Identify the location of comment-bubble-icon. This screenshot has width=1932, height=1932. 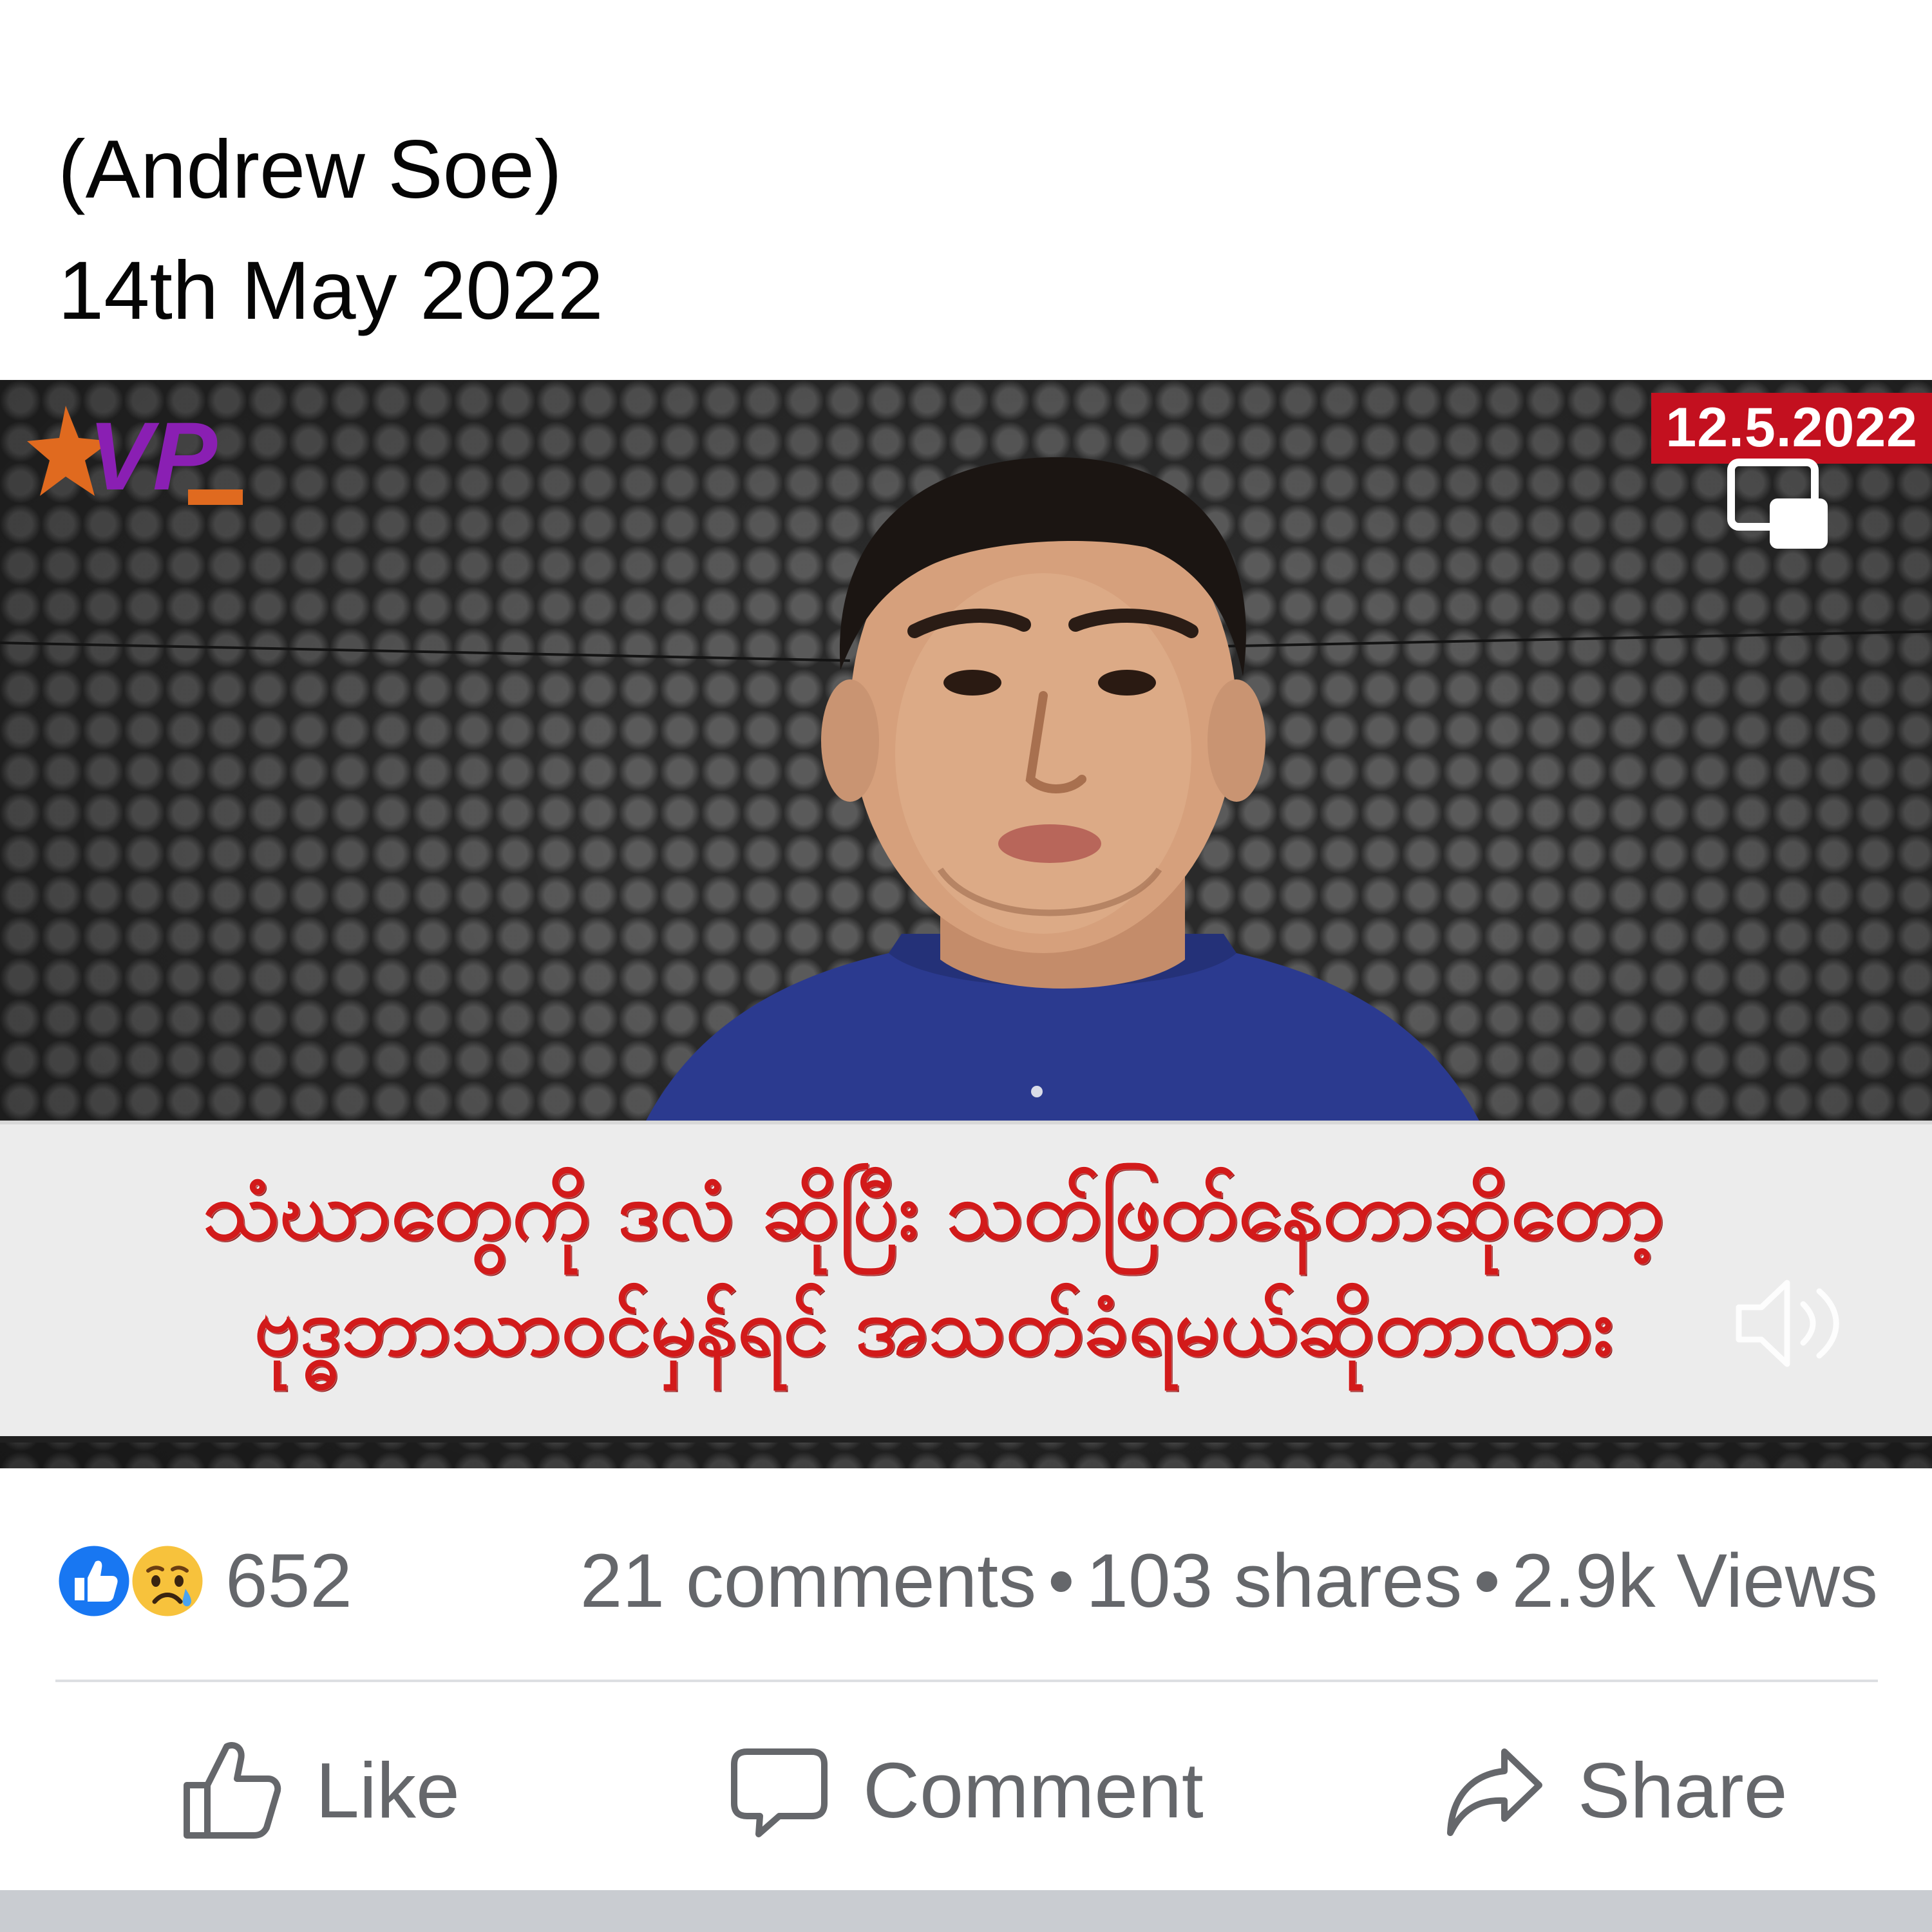
(780, 1793).